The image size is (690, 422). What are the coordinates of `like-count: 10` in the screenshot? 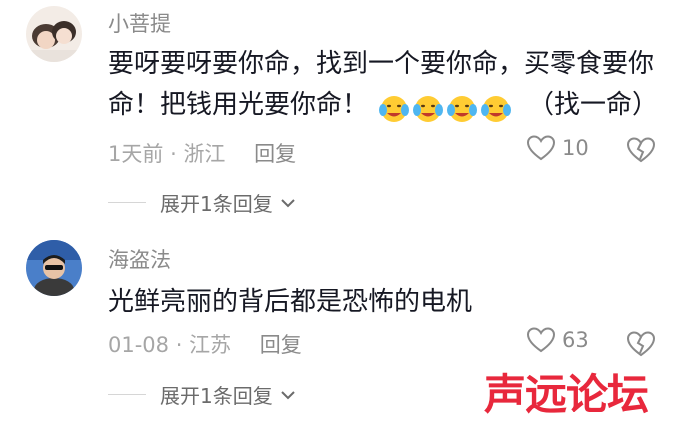 It's located at (575, 148).